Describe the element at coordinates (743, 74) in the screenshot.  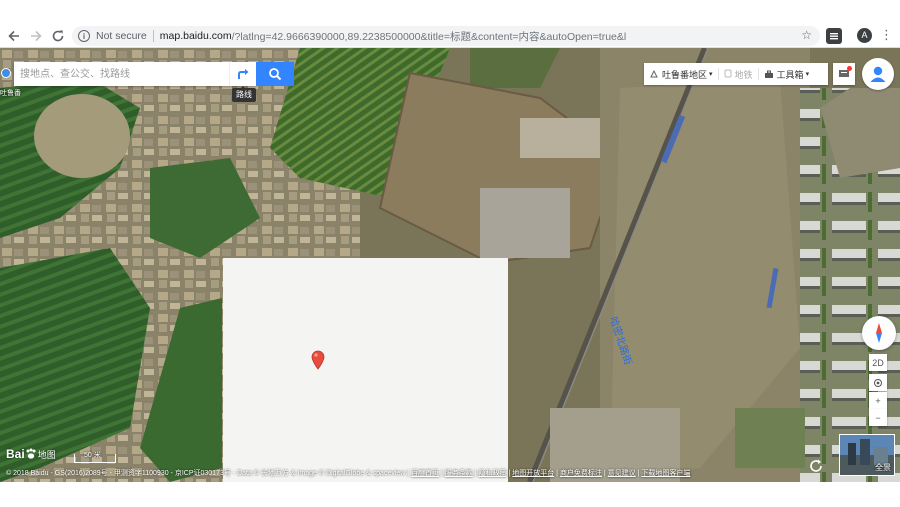
I see `subway-label: 地铁` at that location.